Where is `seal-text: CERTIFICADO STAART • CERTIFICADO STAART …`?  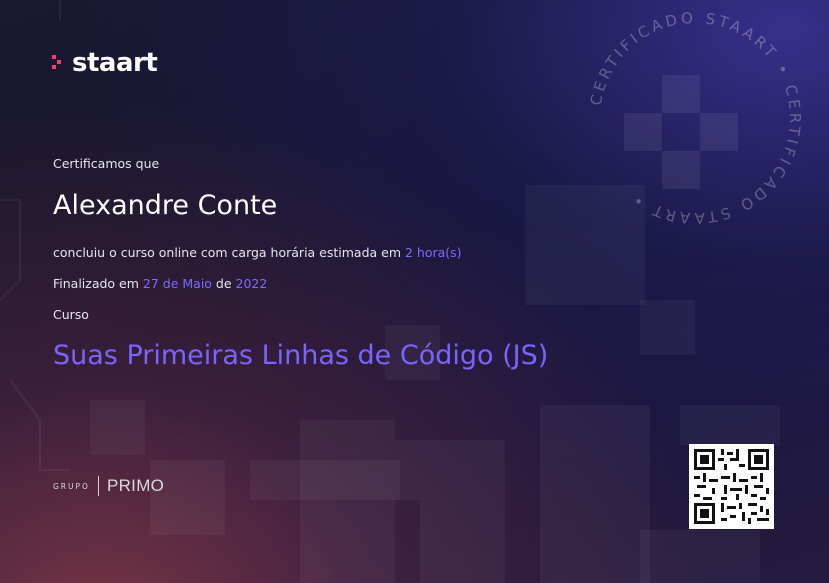 seal-text: CERTIFICADO STAART • CERTIFICADO STAART … is located at coordinates (694, 118).